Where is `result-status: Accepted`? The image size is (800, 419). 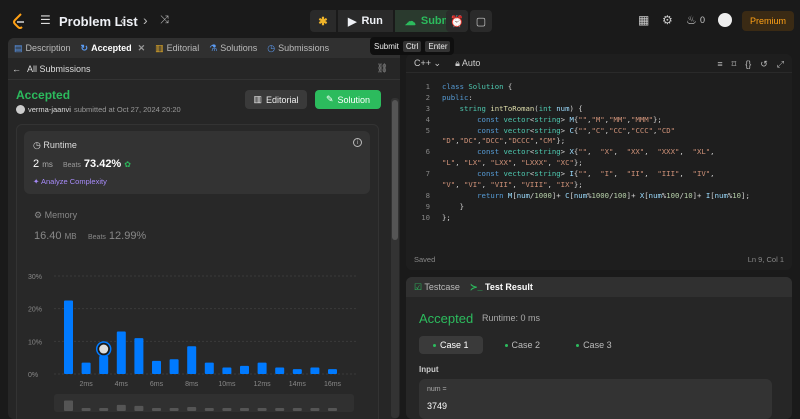 result-status: Accepted is located at coordinates (446, 318).